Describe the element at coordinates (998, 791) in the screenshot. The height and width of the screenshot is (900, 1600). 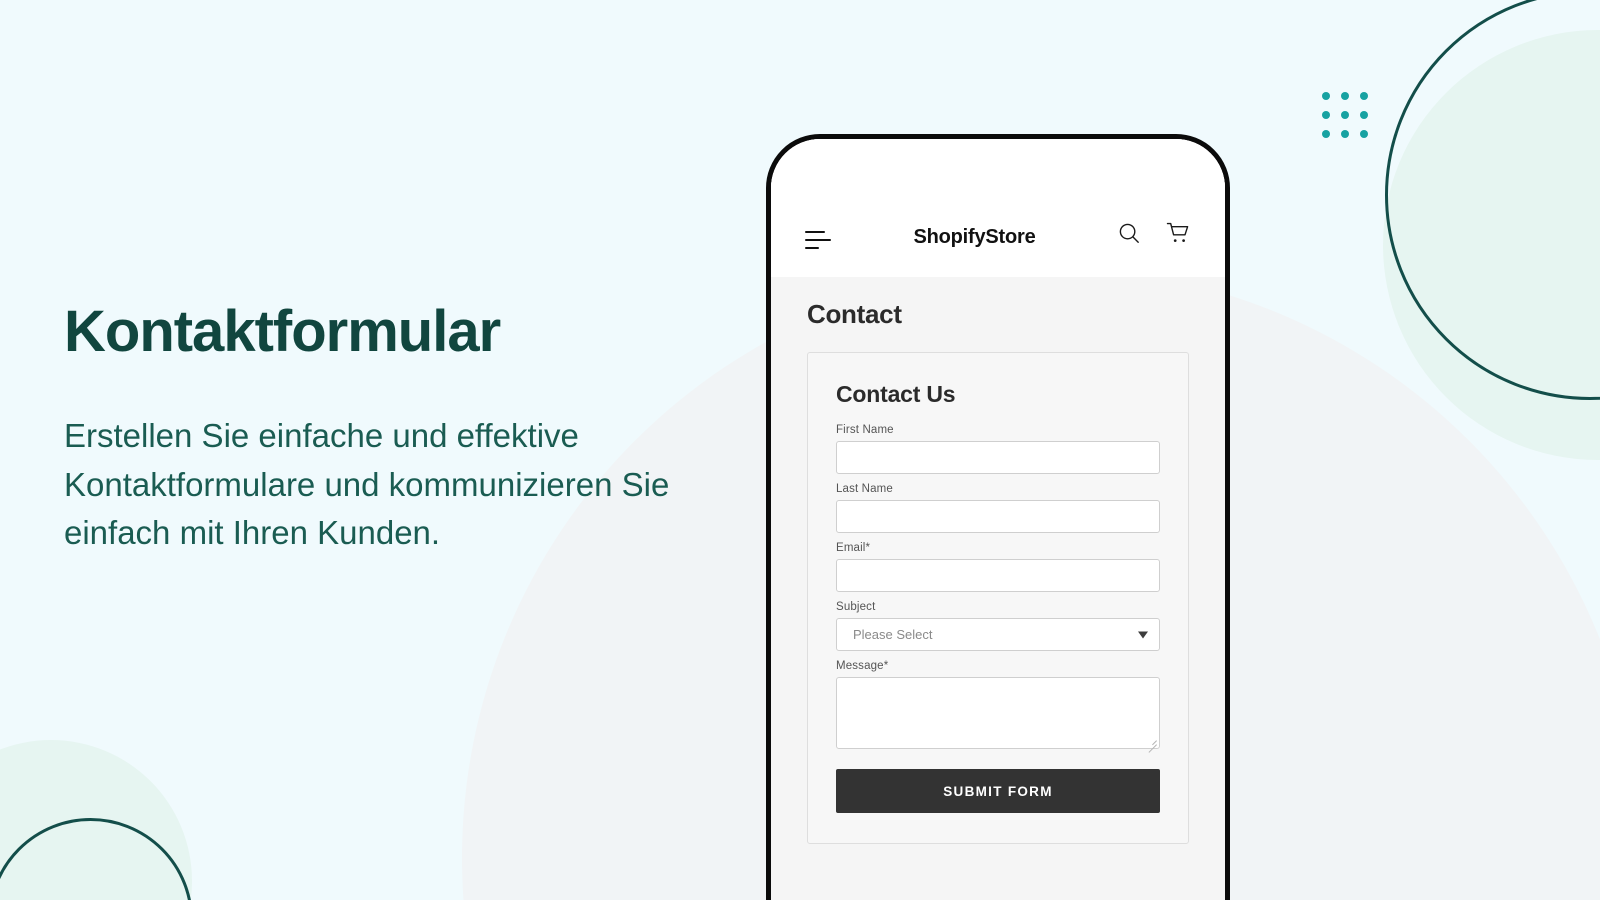
I see `submit-form-button: SUBMIT FORM` at that location.